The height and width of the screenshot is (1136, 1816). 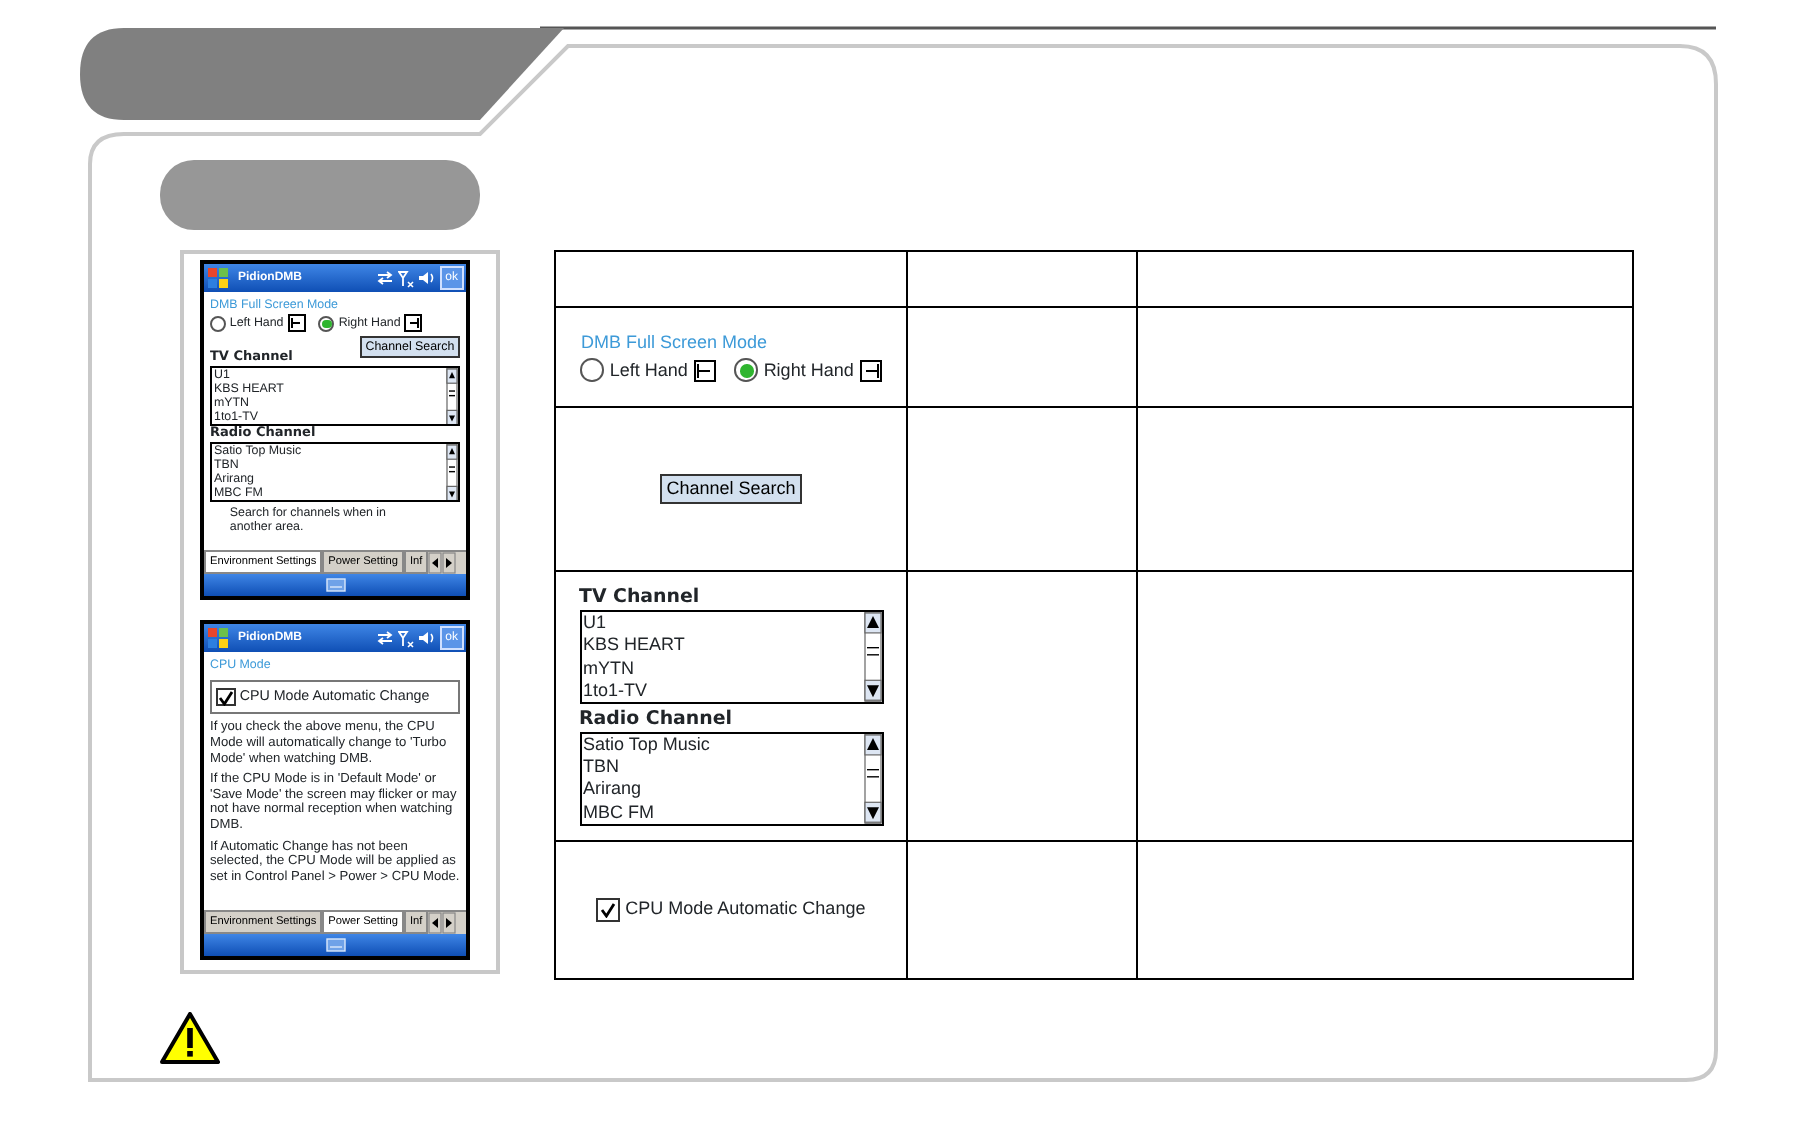 I want to click on list-item: MBC FM, so click(x=723, y=812).